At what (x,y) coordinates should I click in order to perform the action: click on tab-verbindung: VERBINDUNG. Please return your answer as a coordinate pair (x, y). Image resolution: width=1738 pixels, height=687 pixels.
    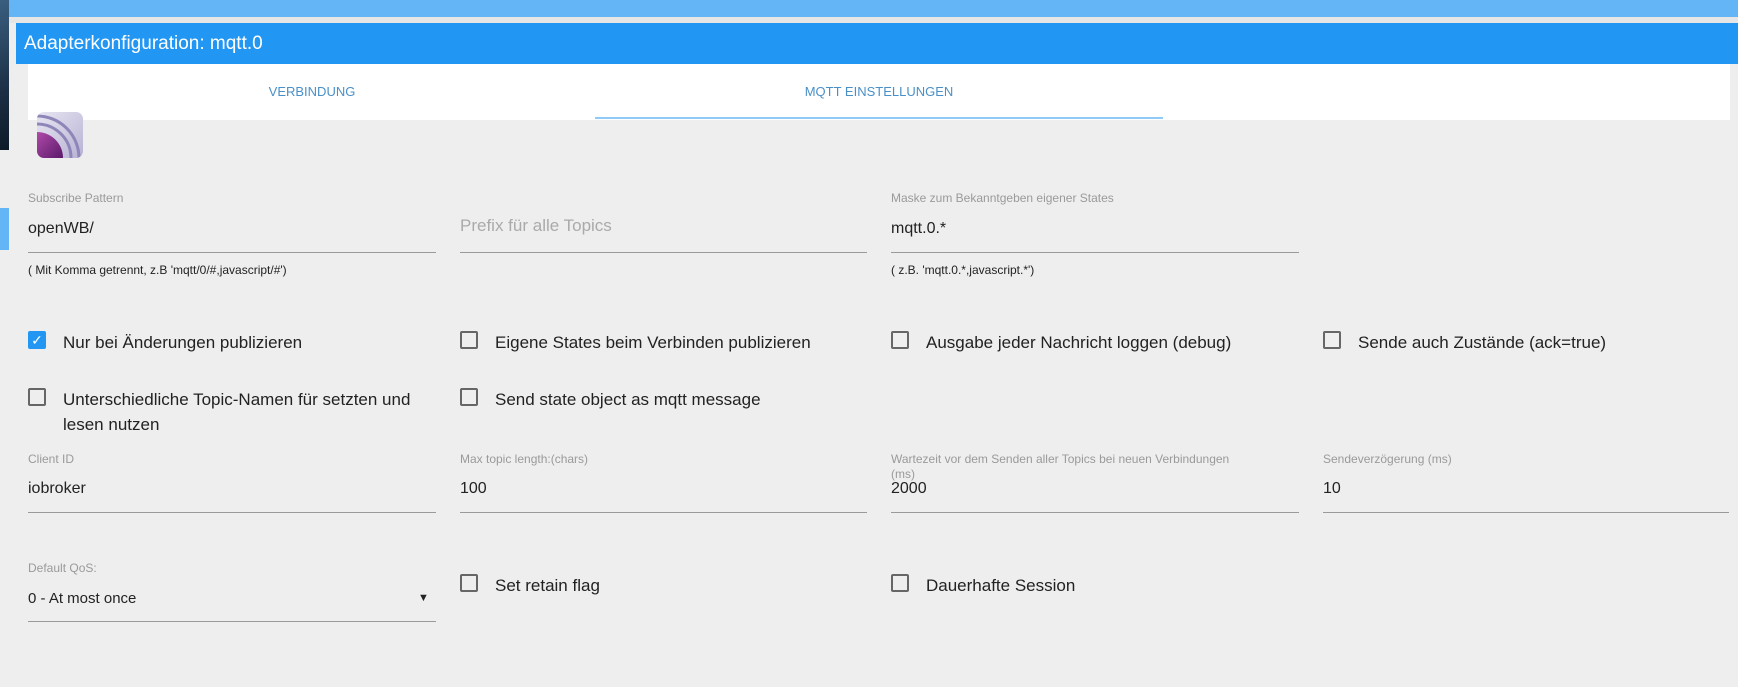
    Looking at the image, I should click on (312, 92).